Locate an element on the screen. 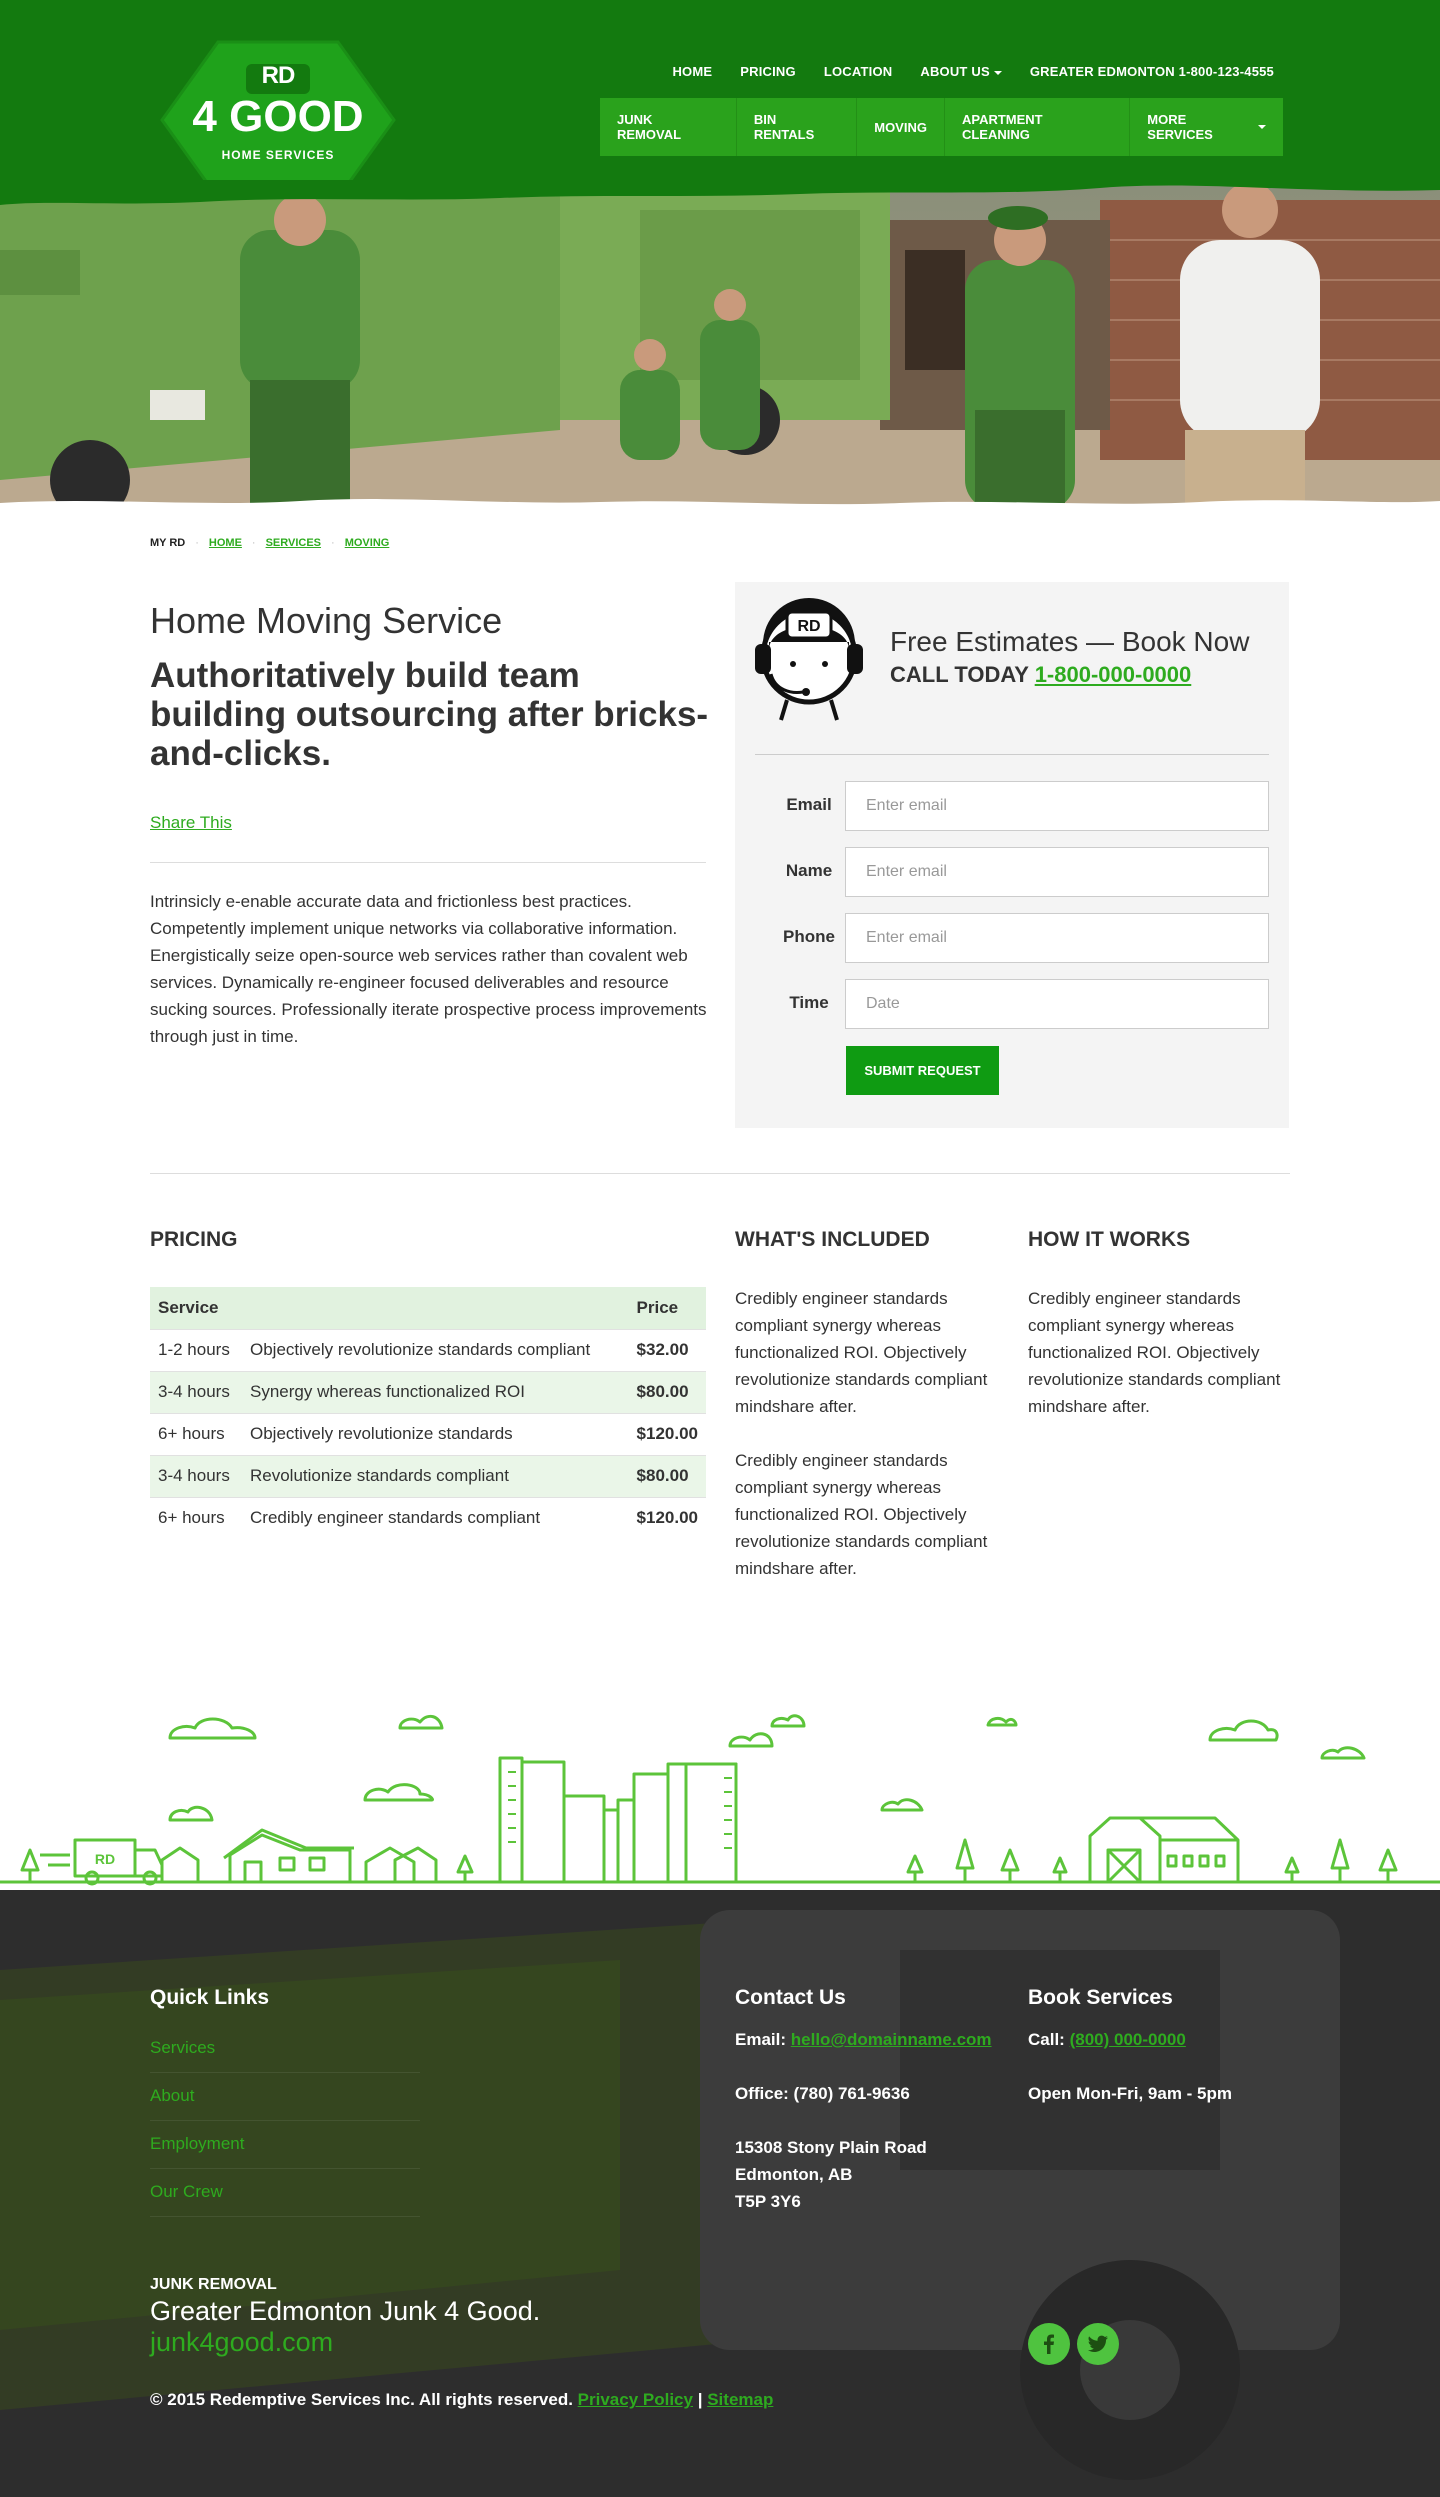  mainnav-apartment-cleaning: APARTMENT CLEANING is located at coordinates (1038, 127).